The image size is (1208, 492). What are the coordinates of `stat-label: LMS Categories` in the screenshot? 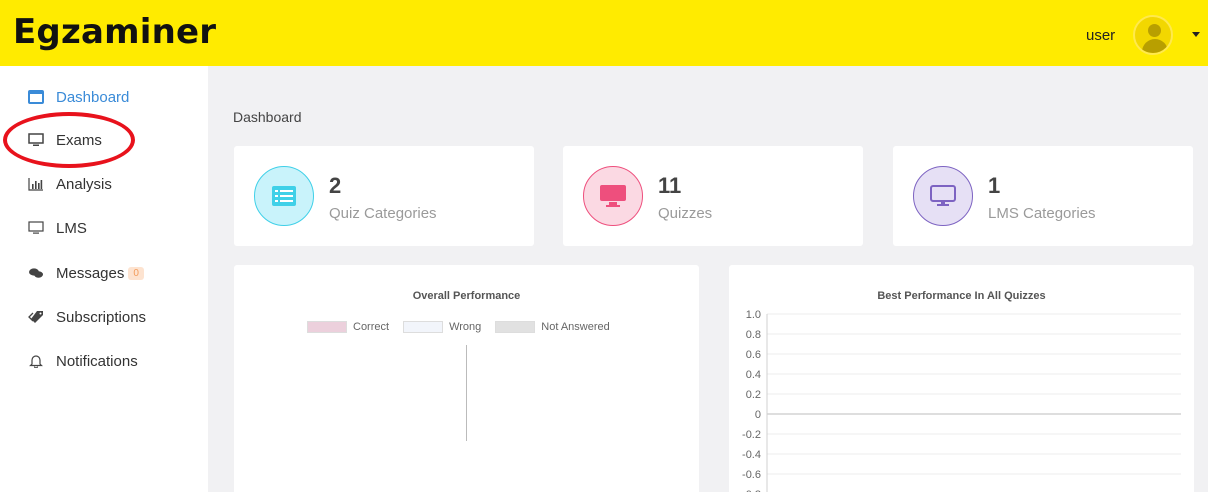 It's located at (1042, 213).